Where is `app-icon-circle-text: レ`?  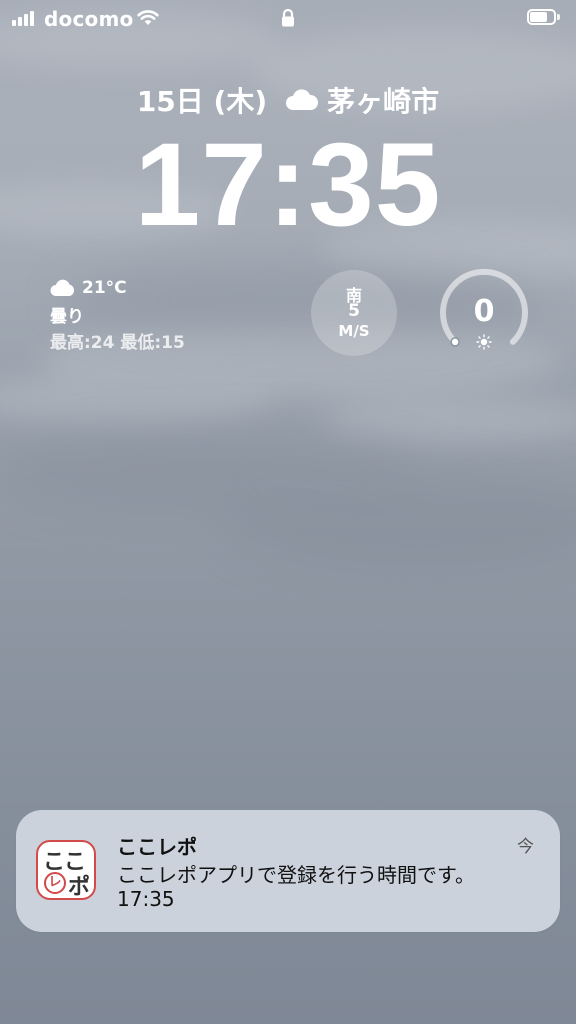
app-icon-circle-text: レ is located at coordinates (55, 883).